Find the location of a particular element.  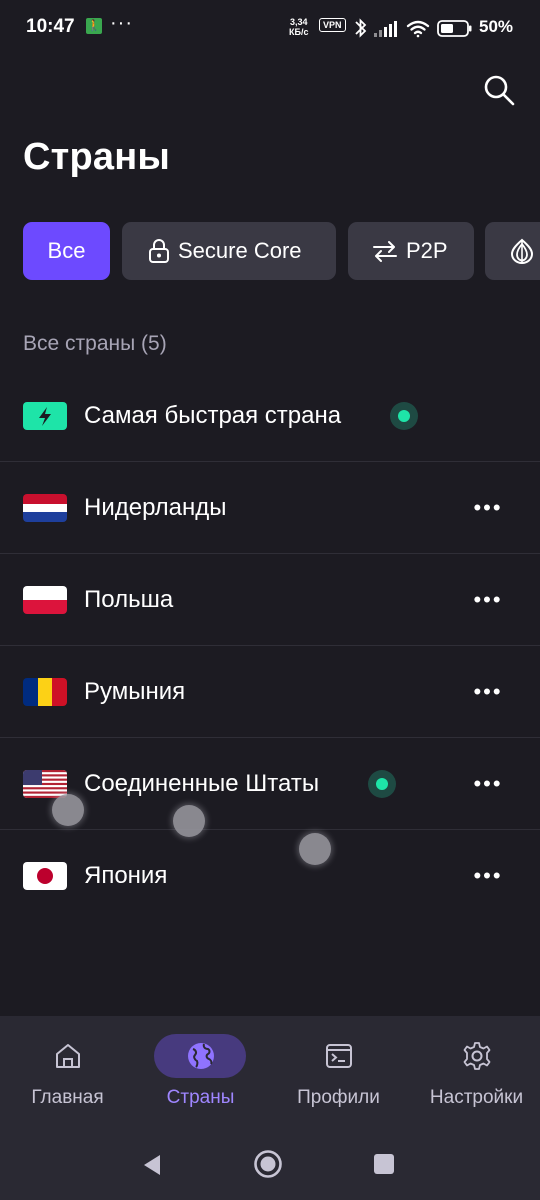

nav-label: Страны is located at coordinates (200, 1097).